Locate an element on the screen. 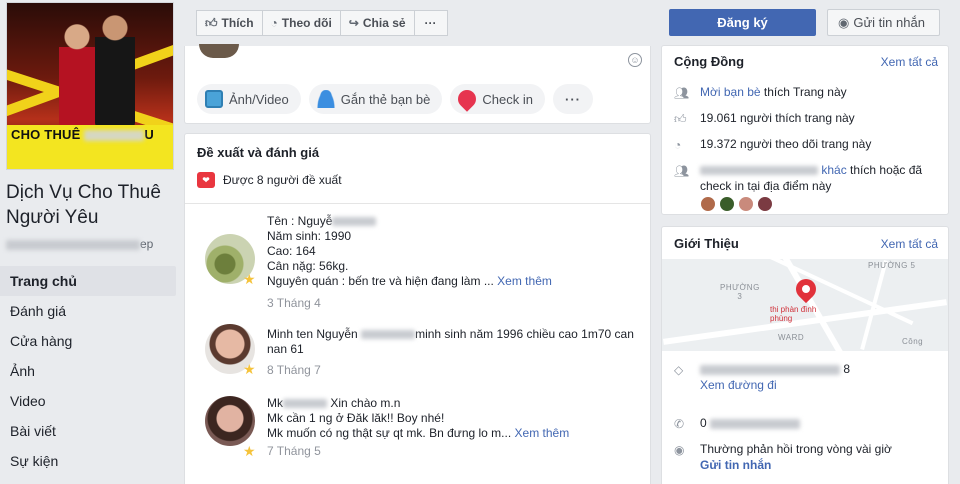  photo-video-label: Ảnh/Video is located at coordinates (259, 99).